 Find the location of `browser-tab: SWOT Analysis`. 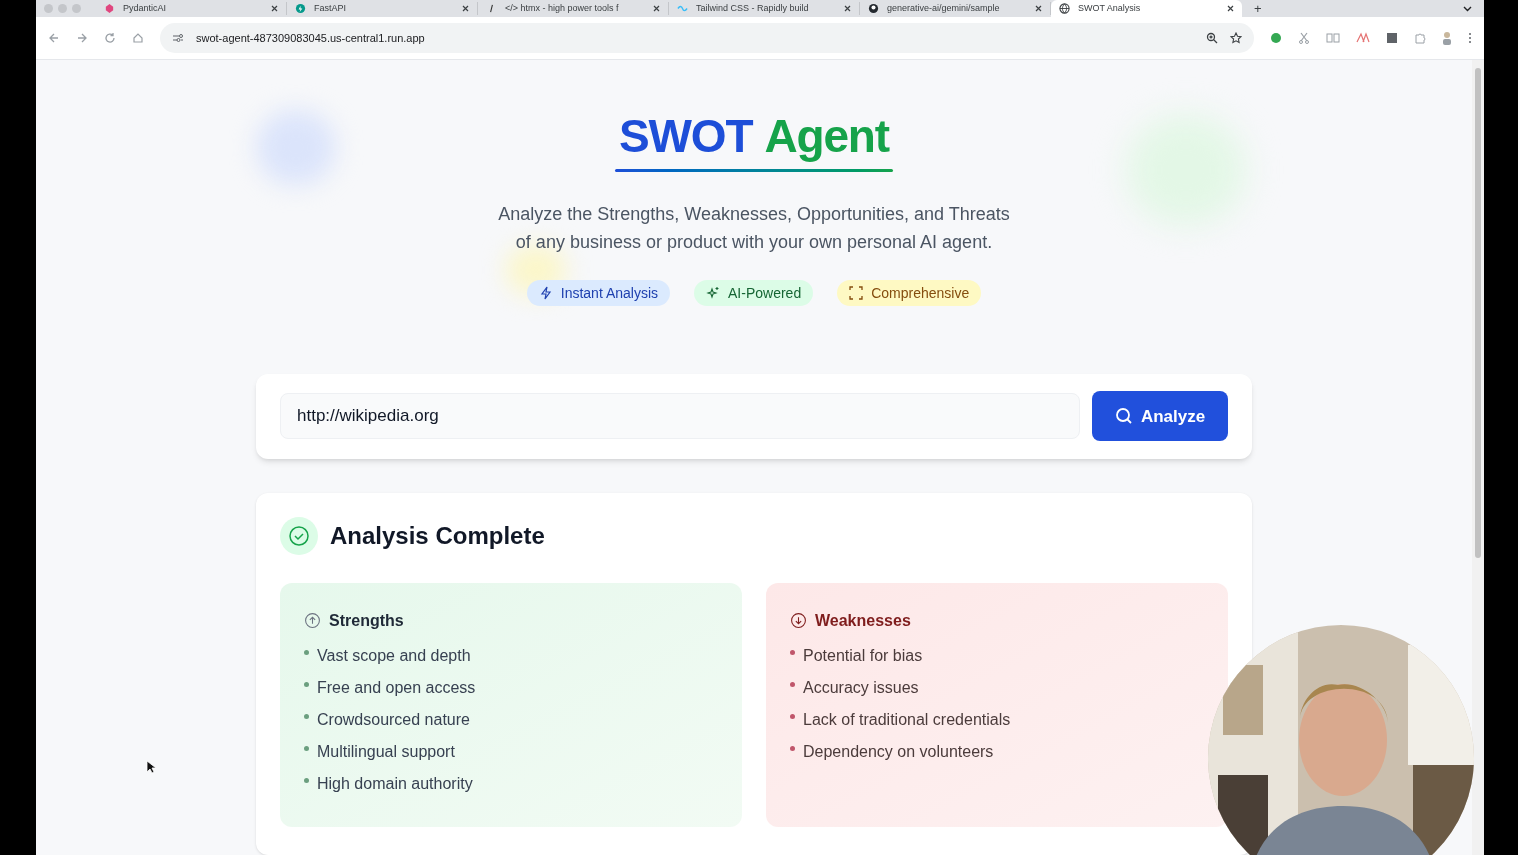

browser-tab: SWOT Analysis is located at coordinates (1146, 8).